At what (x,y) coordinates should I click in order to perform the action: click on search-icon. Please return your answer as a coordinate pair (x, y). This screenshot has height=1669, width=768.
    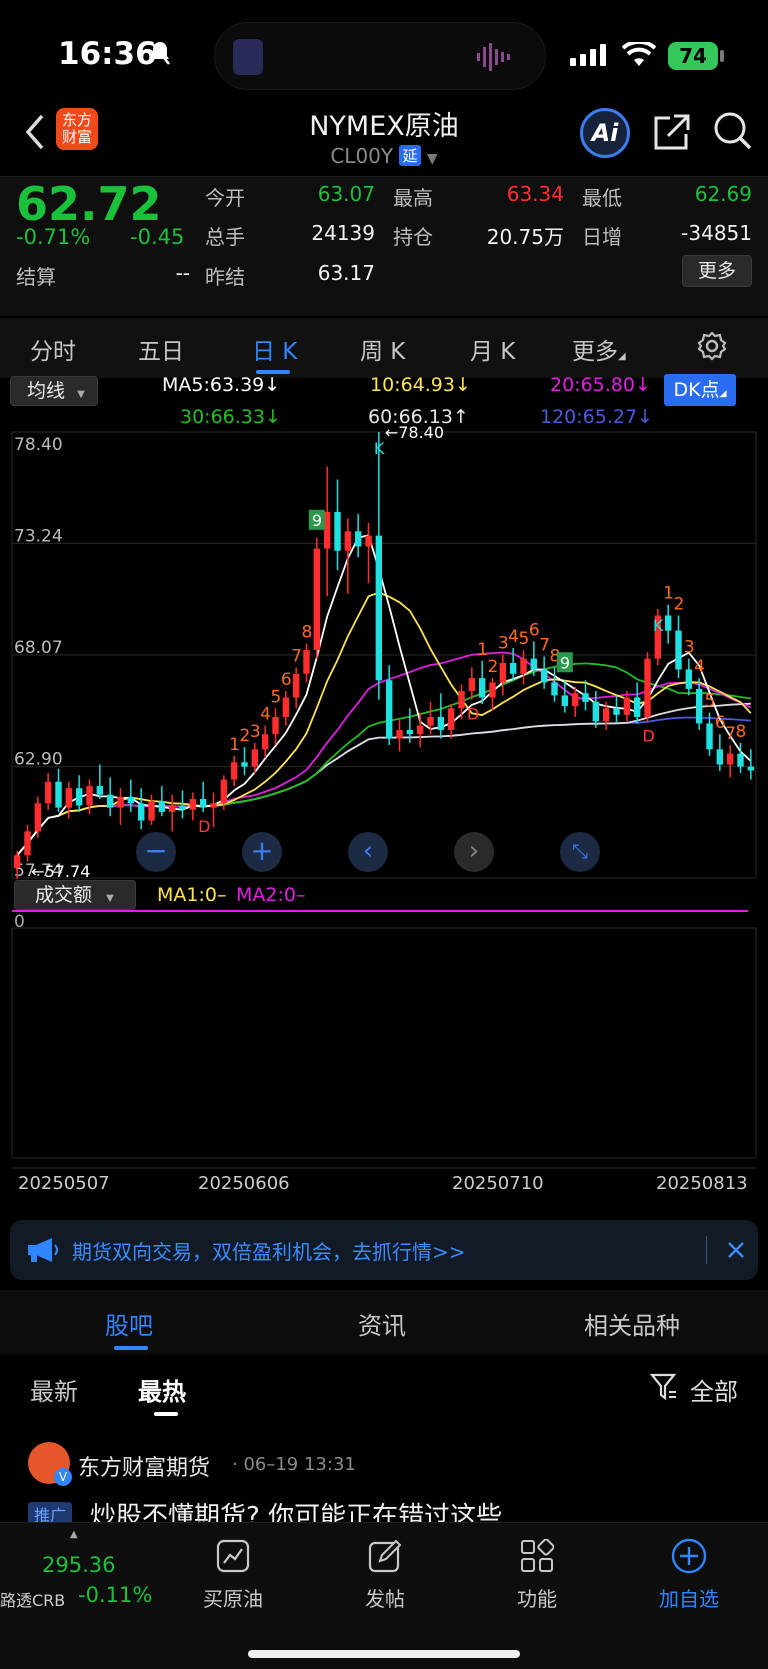
    Looking at the image, I should click on (733, 133).